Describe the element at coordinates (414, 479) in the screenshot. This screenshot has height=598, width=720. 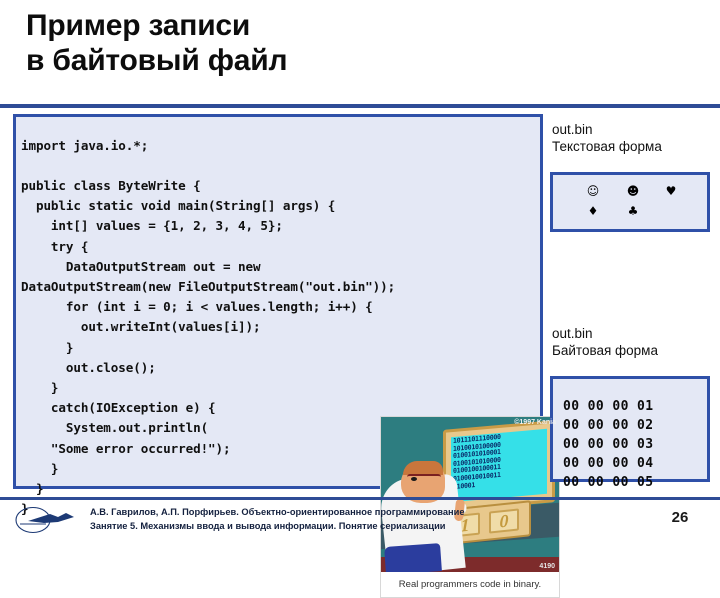
I see `cartoon-person-eye` at that location.